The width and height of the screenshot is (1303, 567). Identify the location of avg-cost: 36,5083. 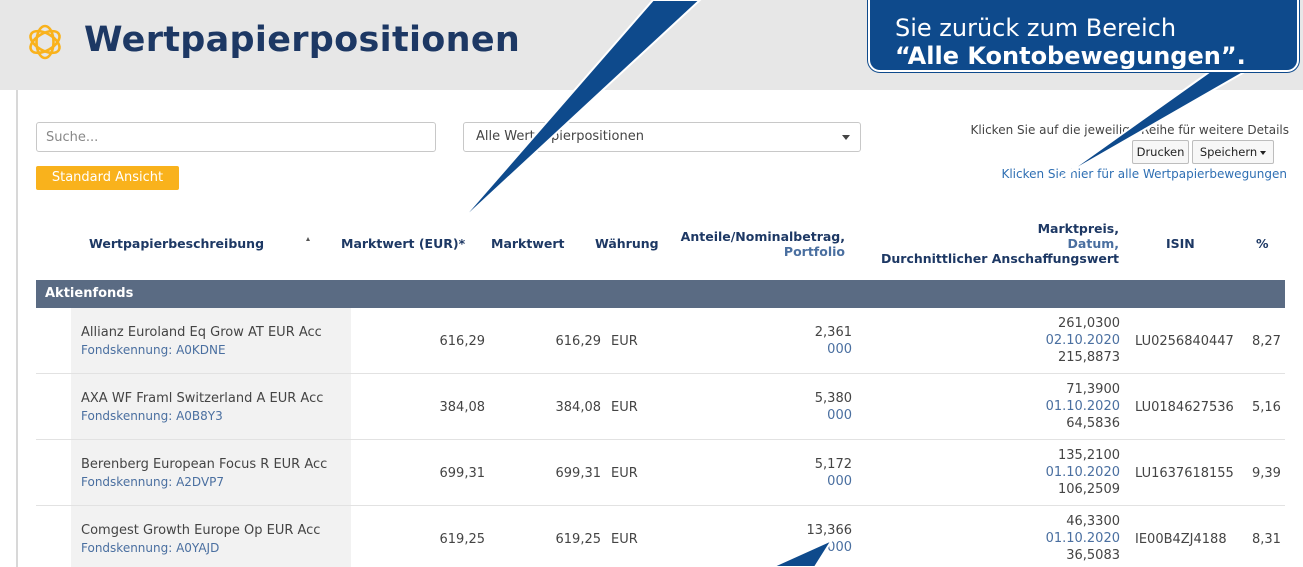
(1093, 555).